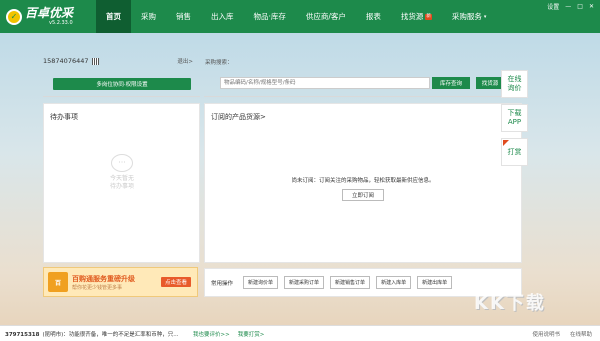  What do you see at coordinates (416, 16) in the screenshot?
I see `nav-find-sources: 找货源新` at bounding box center [416, 16].